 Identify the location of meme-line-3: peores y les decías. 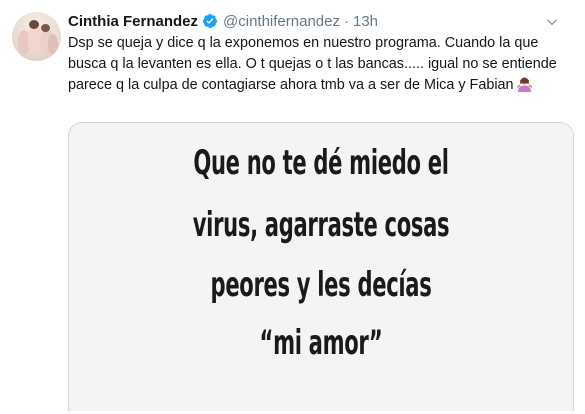
(321, 285).